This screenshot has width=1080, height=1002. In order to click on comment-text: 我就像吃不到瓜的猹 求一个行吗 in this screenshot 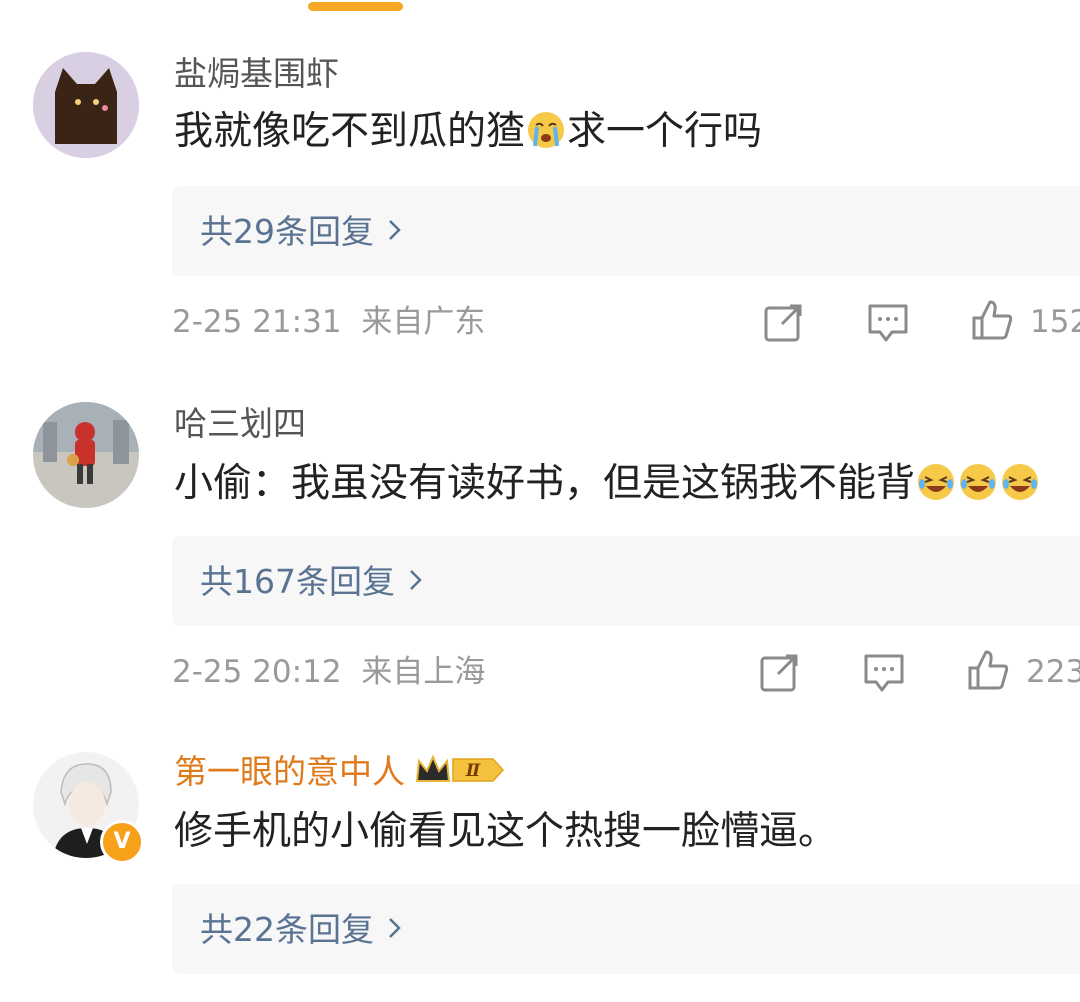, I will do `click(468, 135)`.